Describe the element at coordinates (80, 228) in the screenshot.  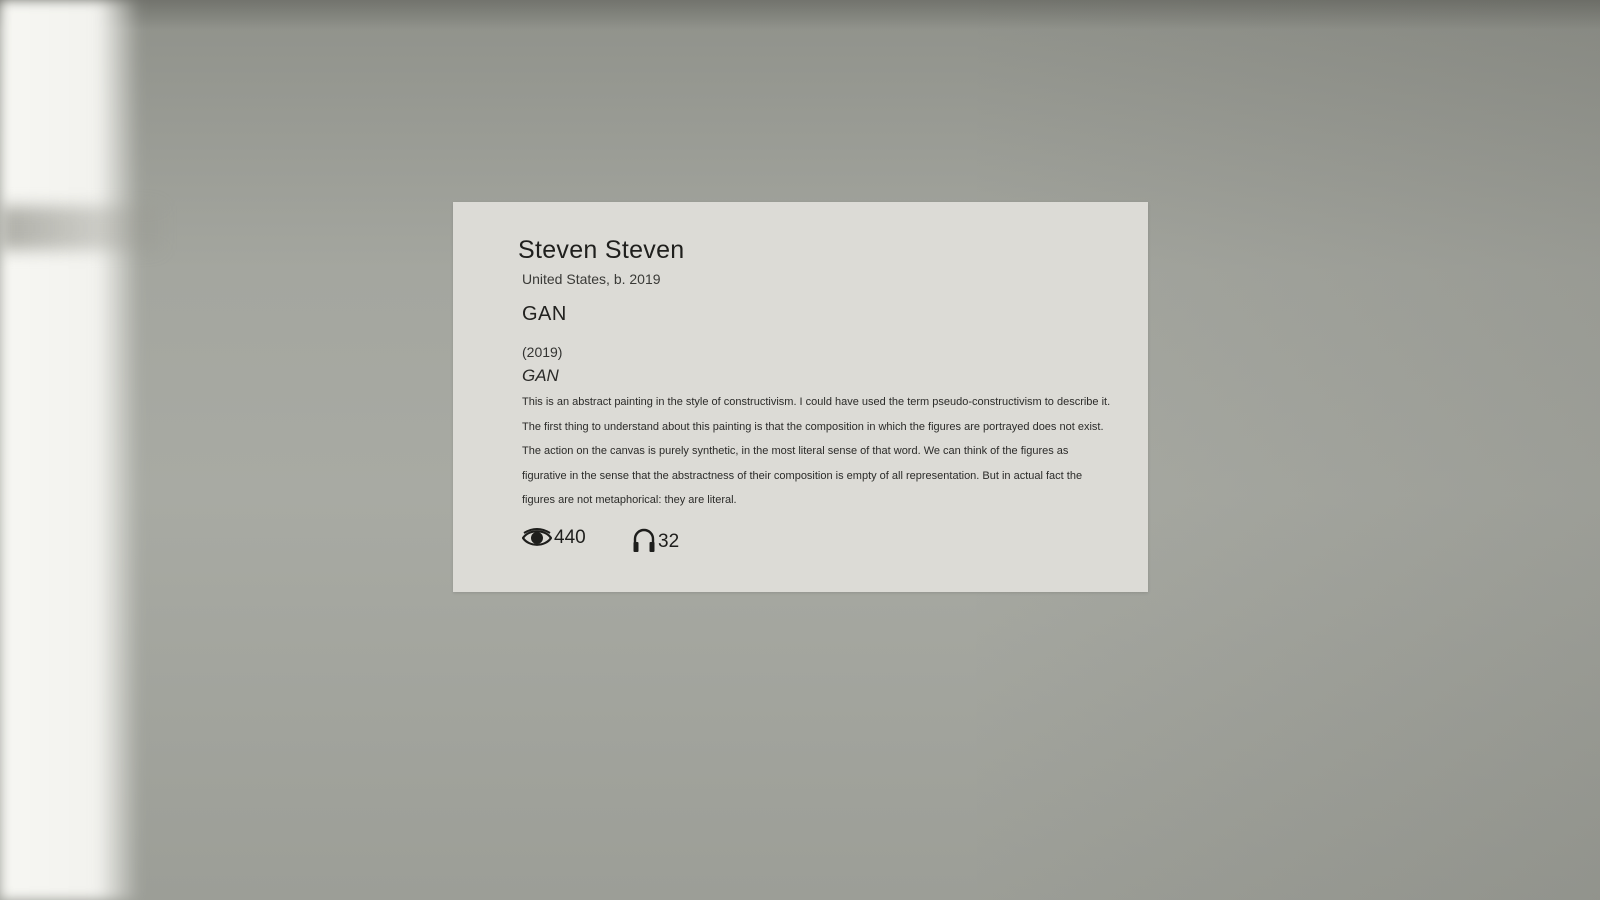
I see `window-frame-shadow` at that location.